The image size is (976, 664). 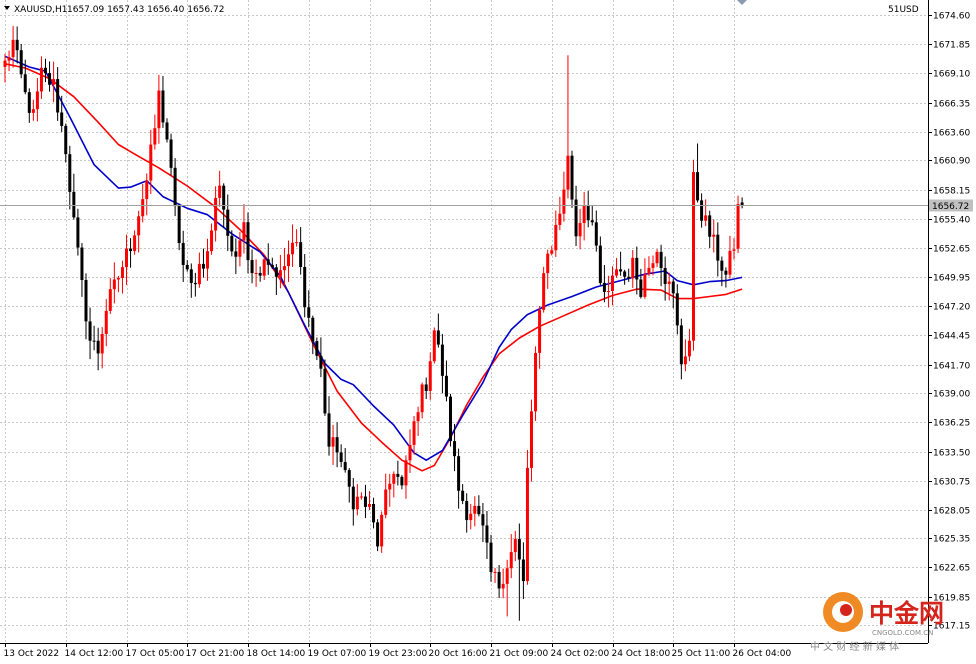 I want to click on time-tick-label: 17 Oct 21:00, so click(x=215, y=654).